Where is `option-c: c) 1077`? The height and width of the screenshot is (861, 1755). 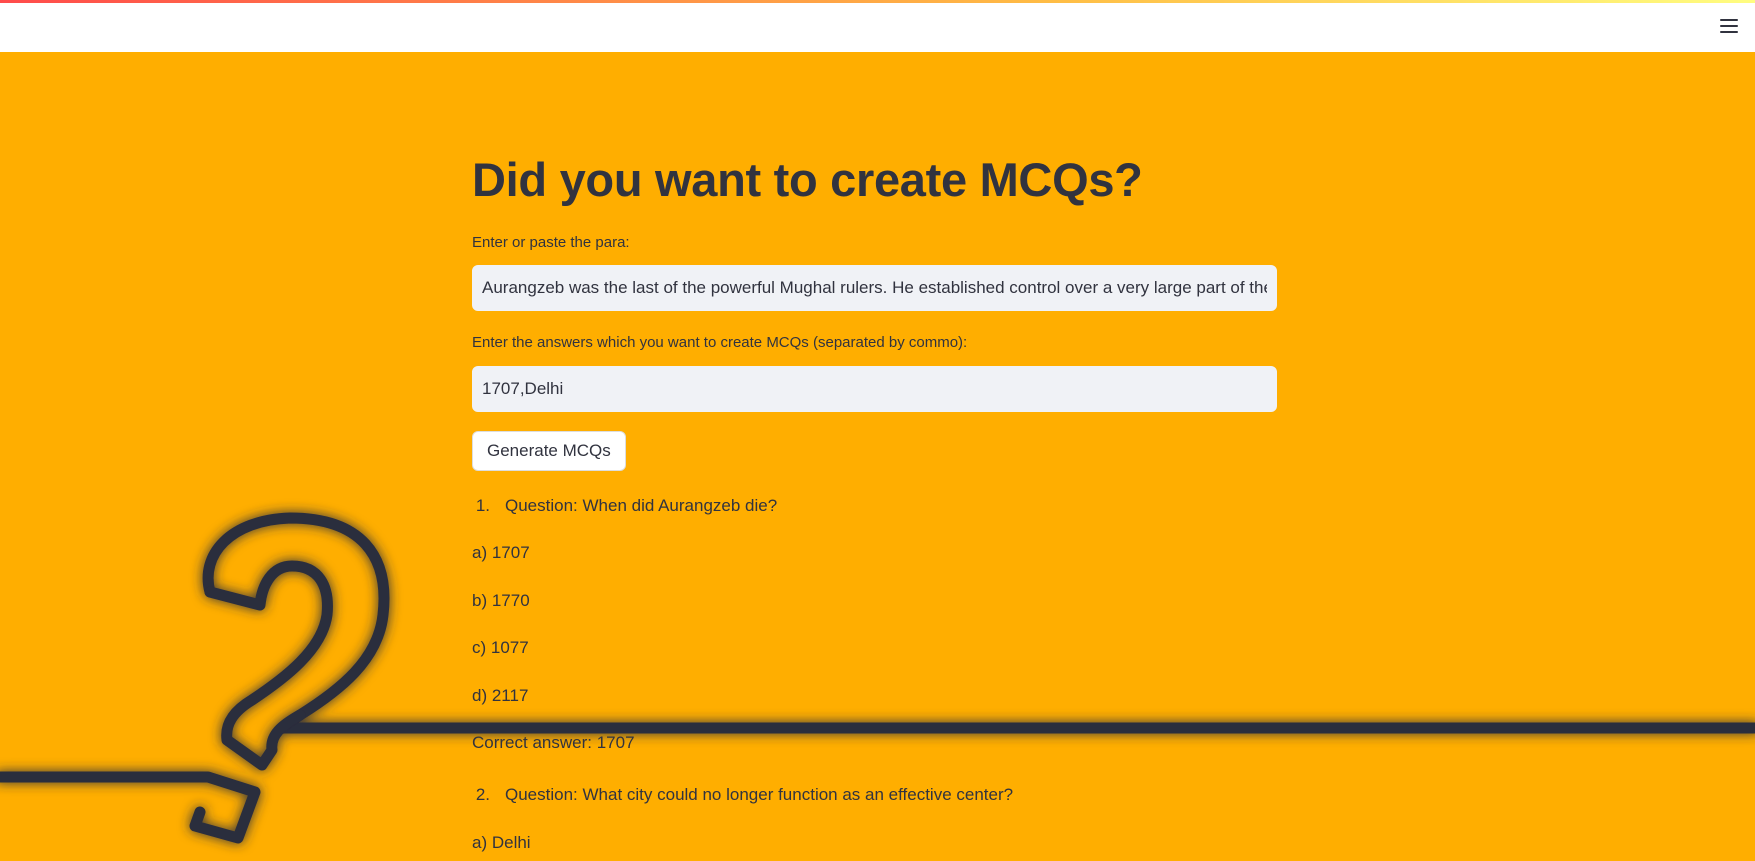 option-c: c) 1077 is located at coordinates (500, 647).